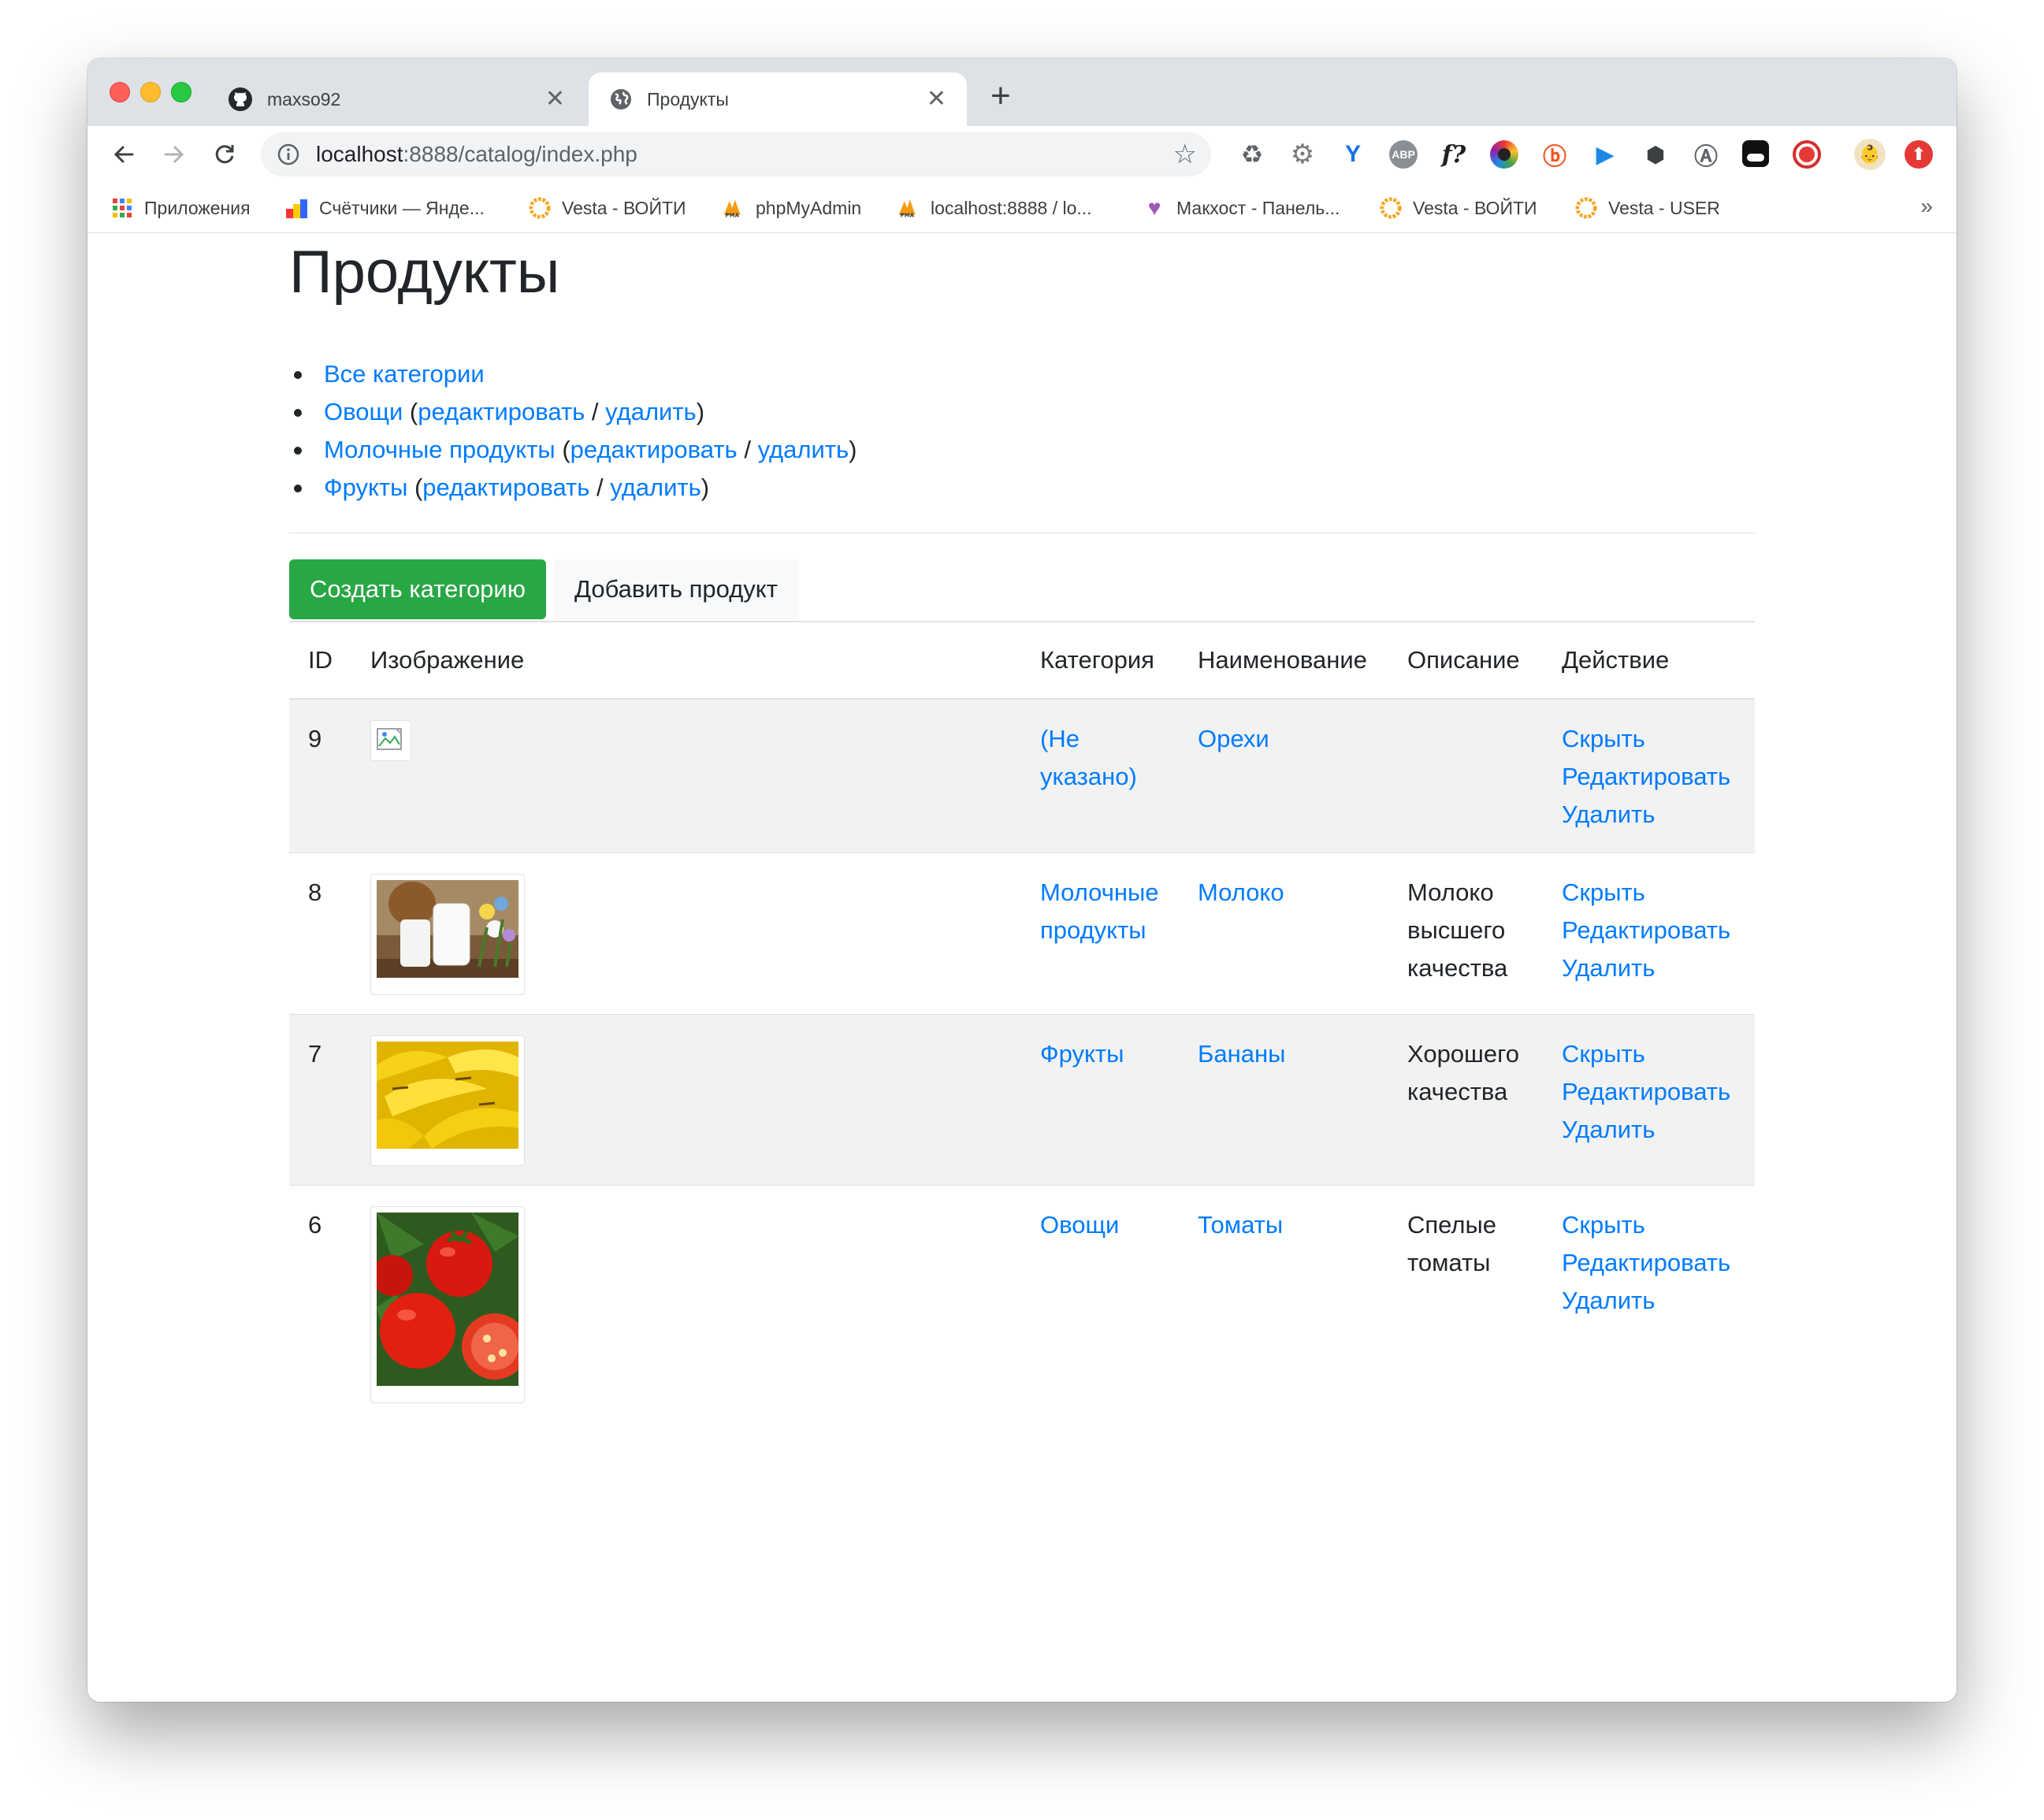  I want to click on product-category-link: (Не указано), so click(1088, 757).